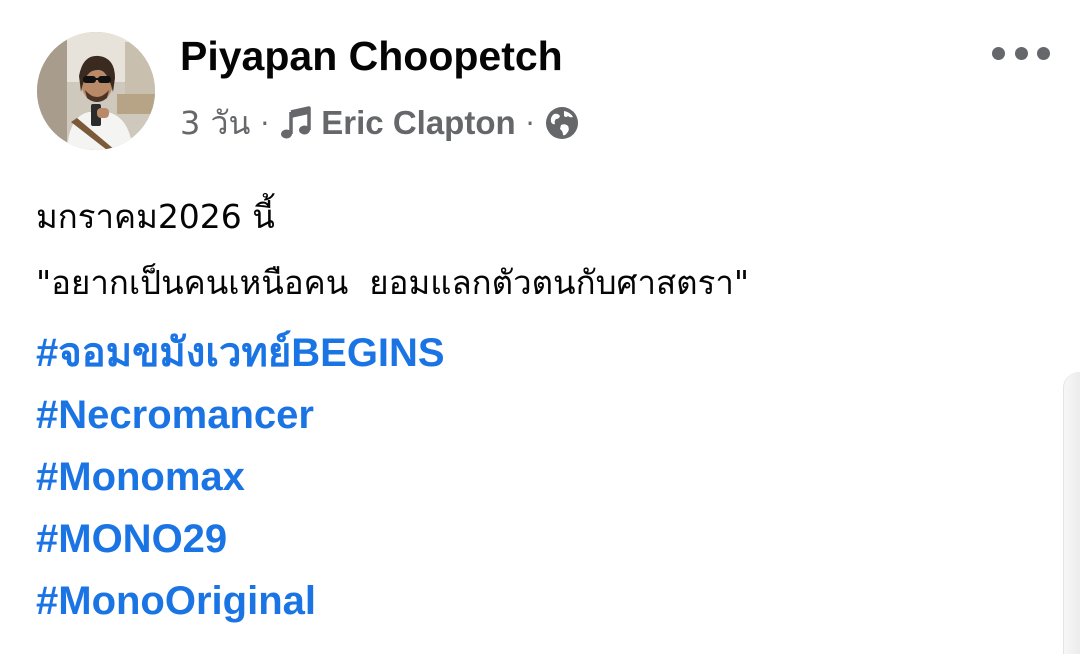 The width and height of the screenshot is (1080, 654). I want to click on side-panel-edge, so click(1071, 513).